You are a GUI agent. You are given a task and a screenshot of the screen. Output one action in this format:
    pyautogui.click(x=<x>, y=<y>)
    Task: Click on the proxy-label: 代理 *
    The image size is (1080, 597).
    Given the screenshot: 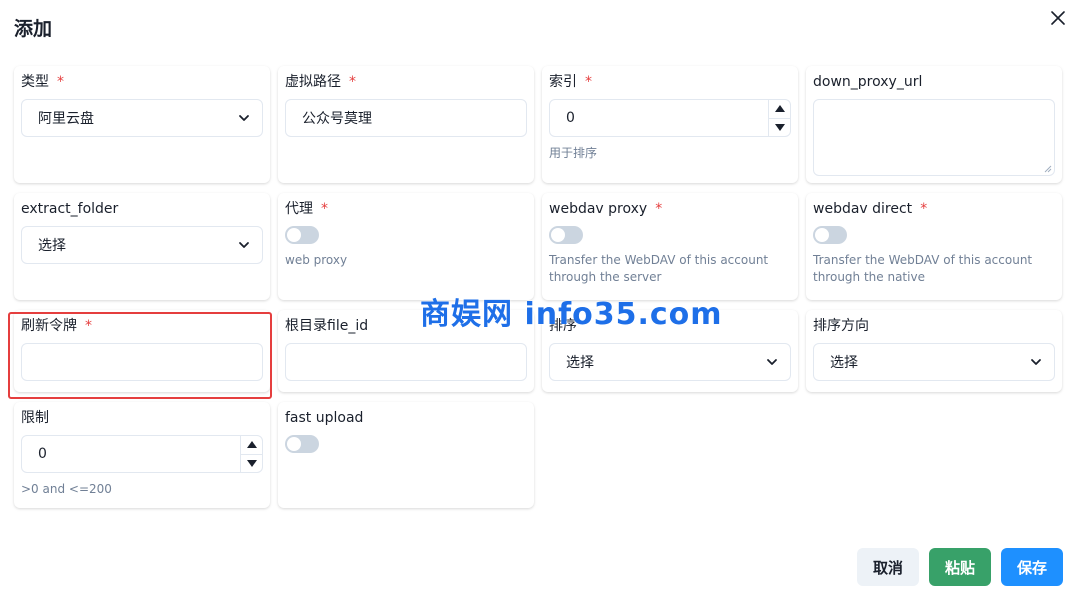 What is the action you would take?
    pyautogui.click(x=306, y=209)
    